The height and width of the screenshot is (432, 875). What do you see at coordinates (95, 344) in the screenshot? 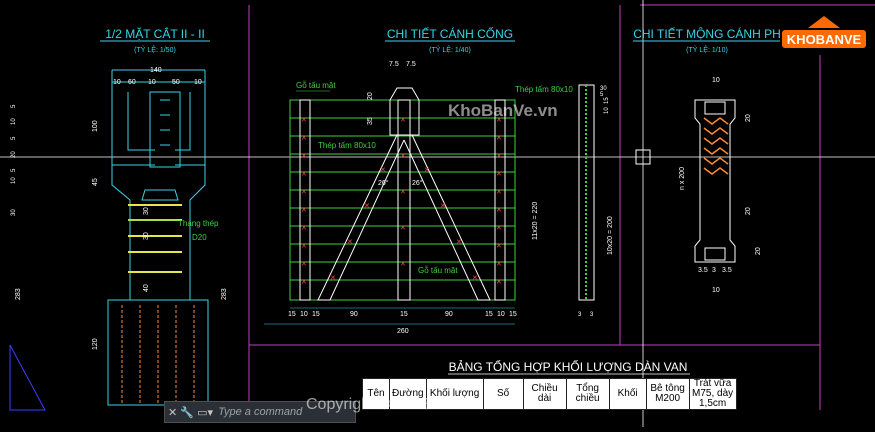
I see `svg-text: 120` at bounding box center [95, 344].